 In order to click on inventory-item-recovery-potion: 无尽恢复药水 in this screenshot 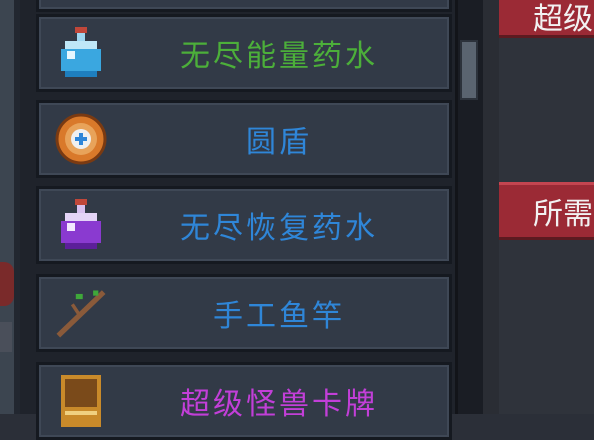, I will do `click(244, 225)`.